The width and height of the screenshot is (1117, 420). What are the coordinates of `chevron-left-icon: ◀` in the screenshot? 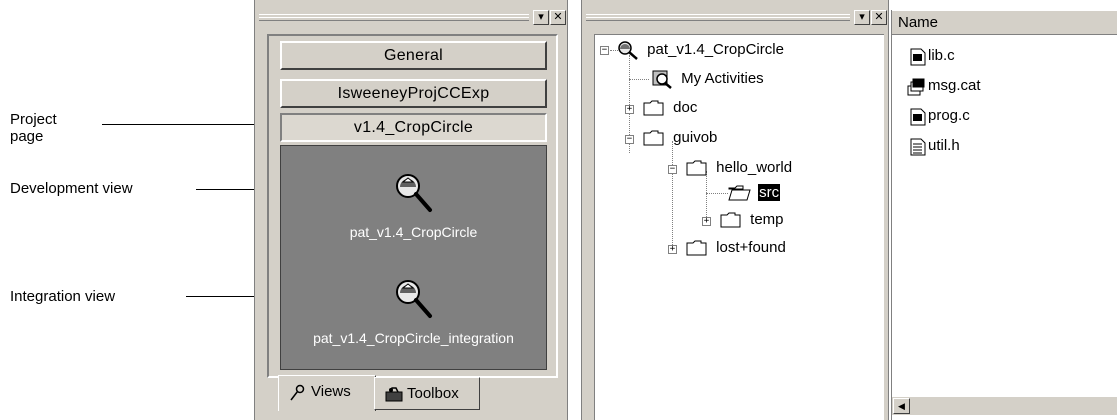 It's located at (901, 406).